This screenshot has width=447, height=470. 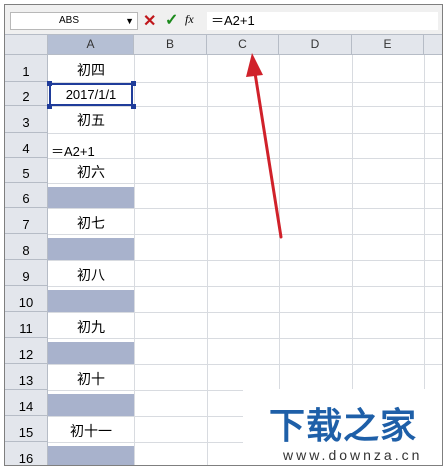 What do you see at coordinates (91, 70) in the screenshot?
I see `cell-a1: 初四` at bounding box center [91, 70].